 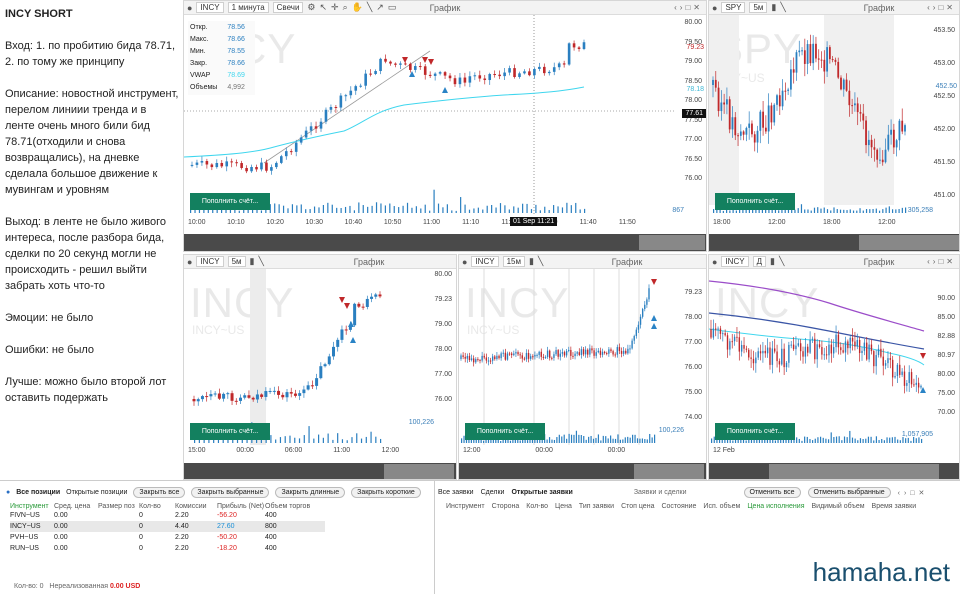 What do you see at coordinates (721, 506) in the screenshot?
I see `column-header: Исп. объем` at bounding box center [721, 506].